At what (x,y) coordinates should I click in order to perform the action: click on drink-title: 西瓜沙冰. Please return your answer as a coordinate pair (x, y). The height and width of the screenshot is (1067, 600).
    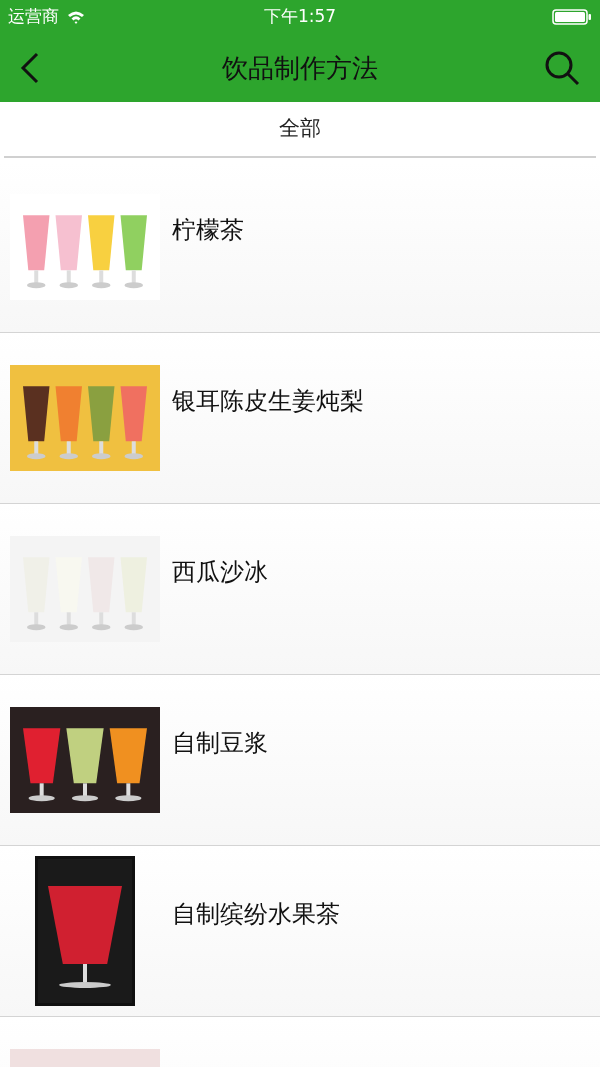
    Looking at the image, I should click on (220, 572).